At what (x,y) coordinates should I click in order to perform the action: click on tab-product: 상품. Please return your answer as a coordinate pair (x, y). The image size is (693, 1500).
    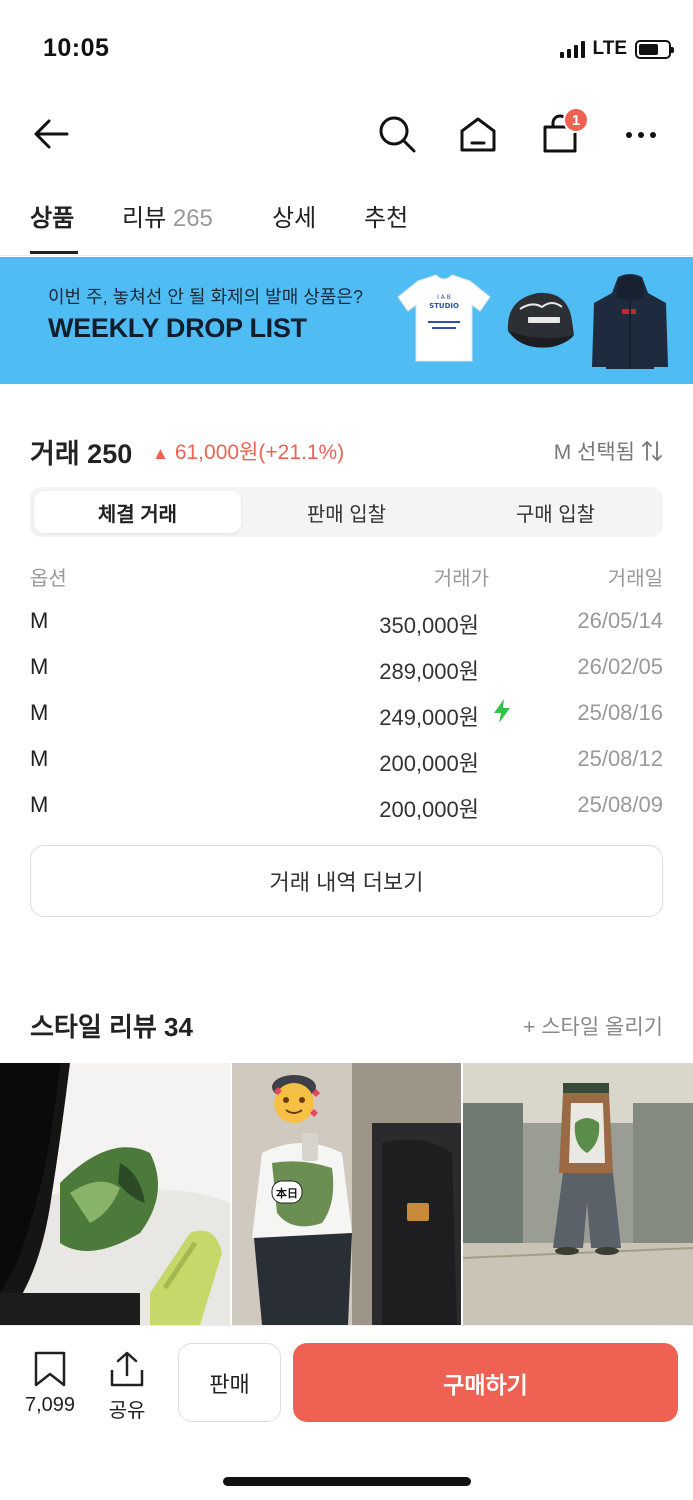
    Looking at the image, I should click on (52, 215).